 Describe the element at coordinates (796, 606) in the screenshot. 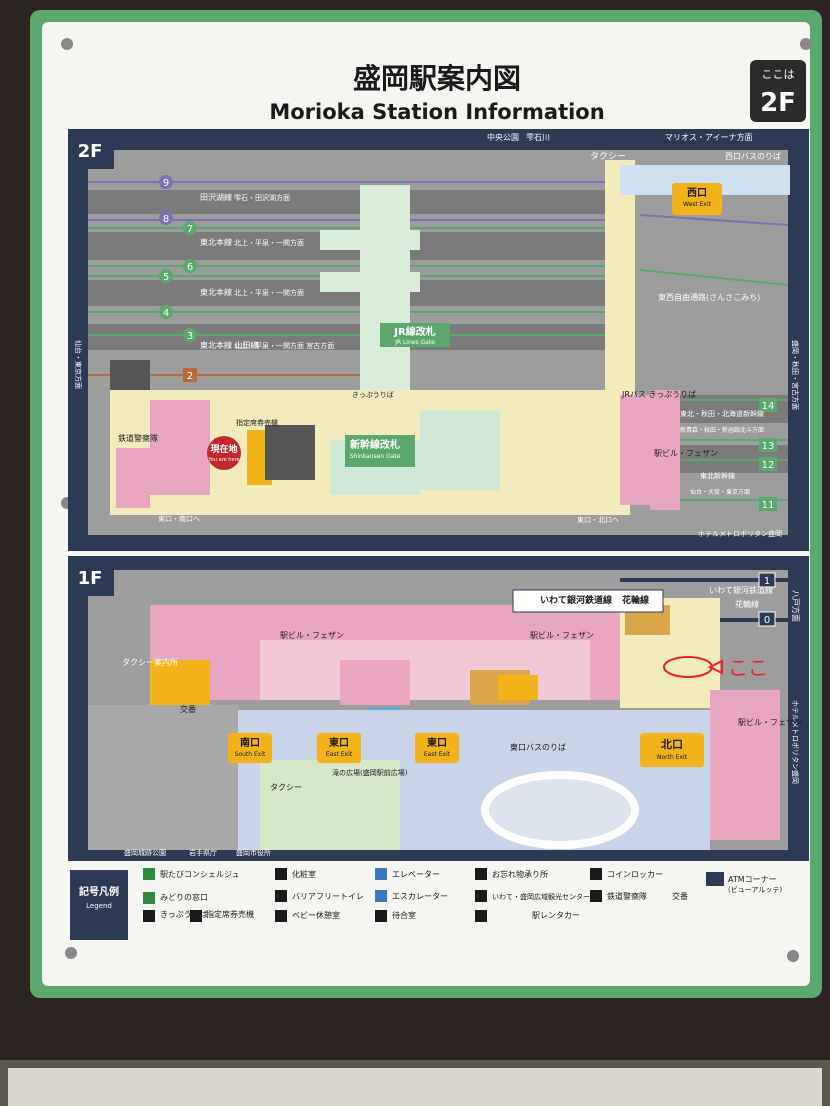

I see `hachinohe-label: 八戸方面` at that location.